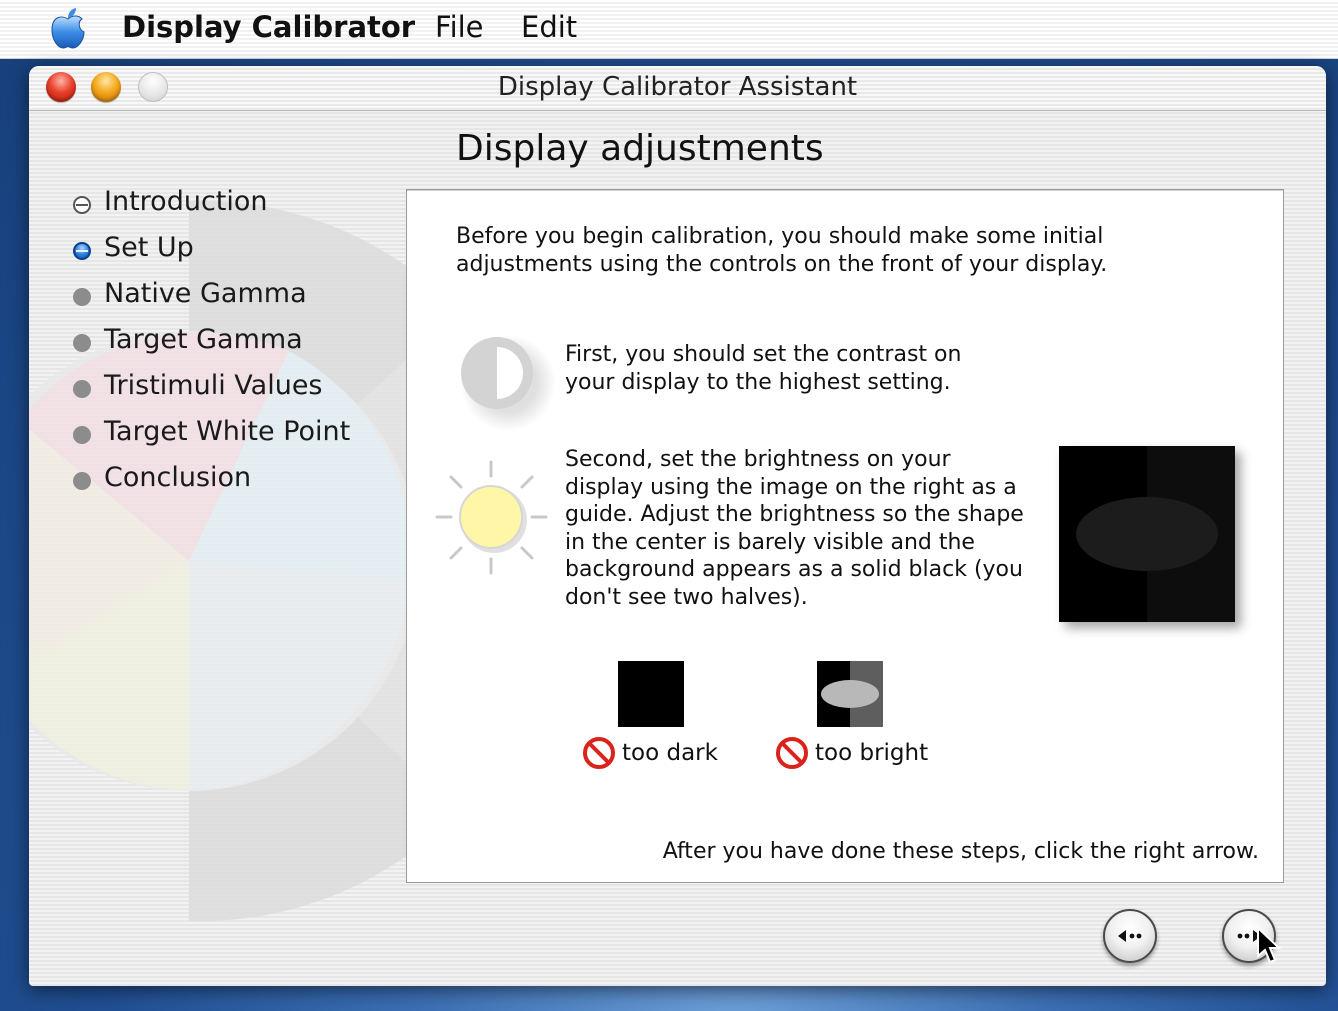 The height and width of the screenshot is (1011, 1338). What do you see at coordinates (68, 28) in the screenshot?
I see `apple-menu-icon` at bounding box center [68, 28].